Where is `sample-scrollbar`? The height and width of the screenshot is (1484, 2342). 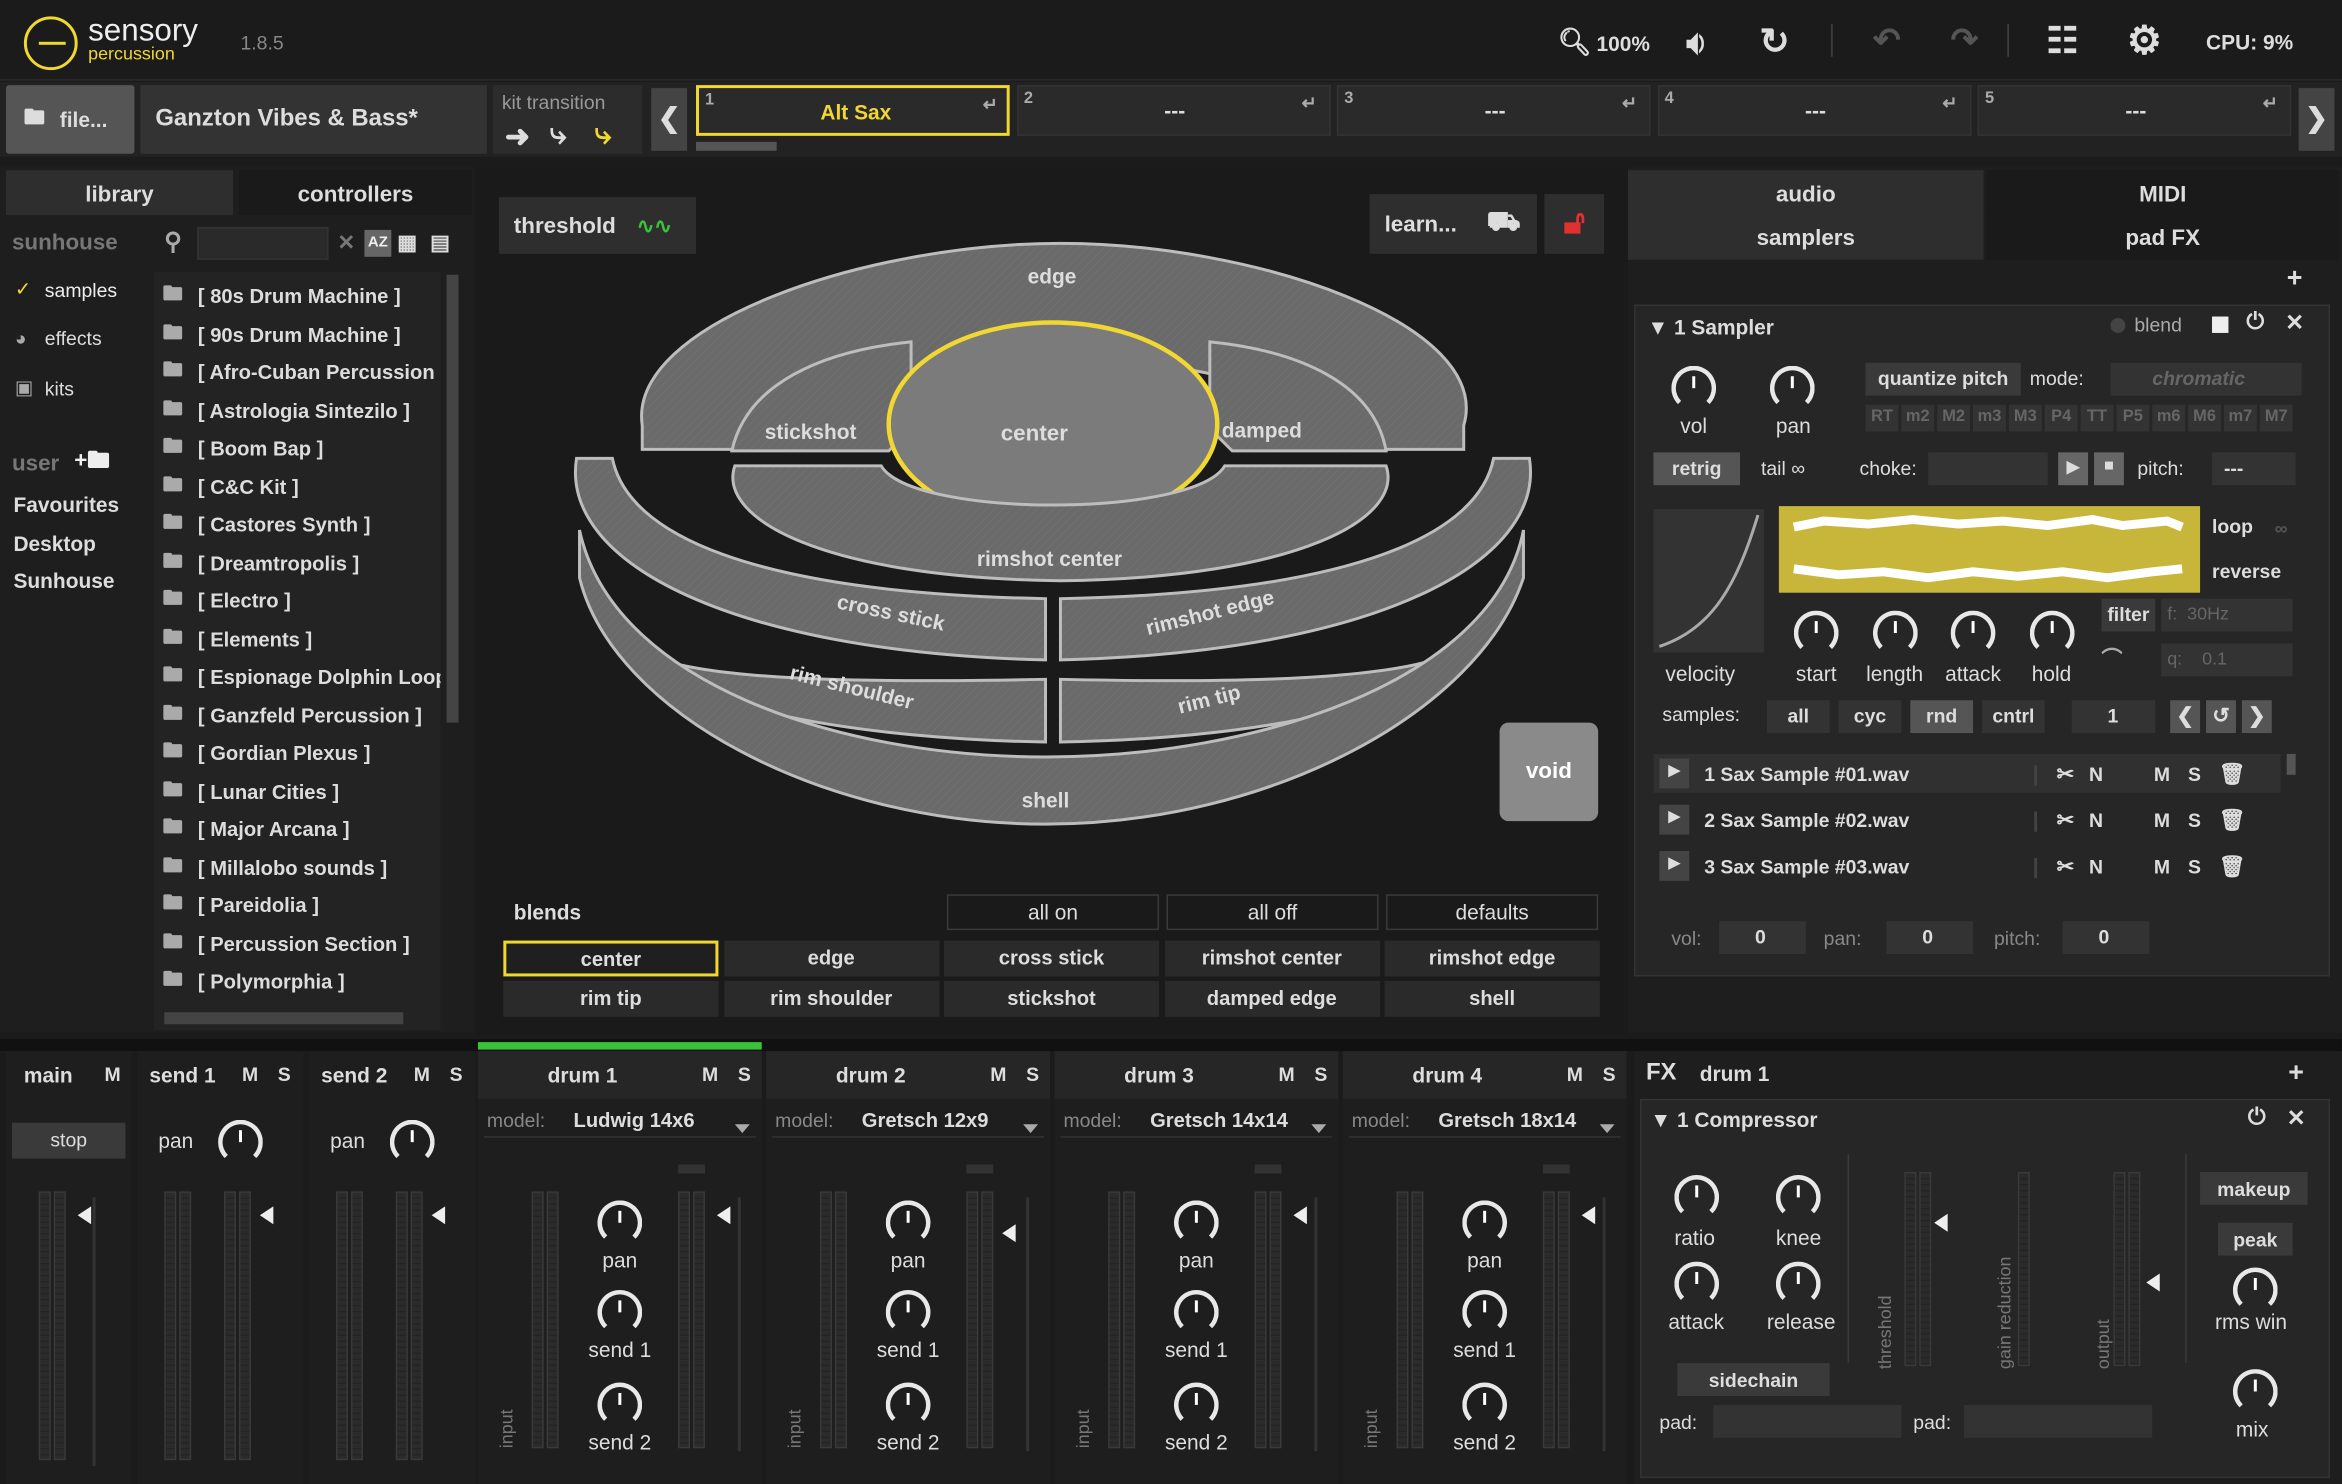 sample-scrollbar is located at coordinates (2291, 764).